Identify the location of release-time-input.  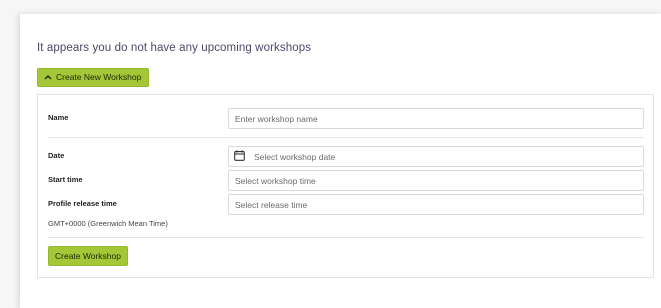
(436, 204).